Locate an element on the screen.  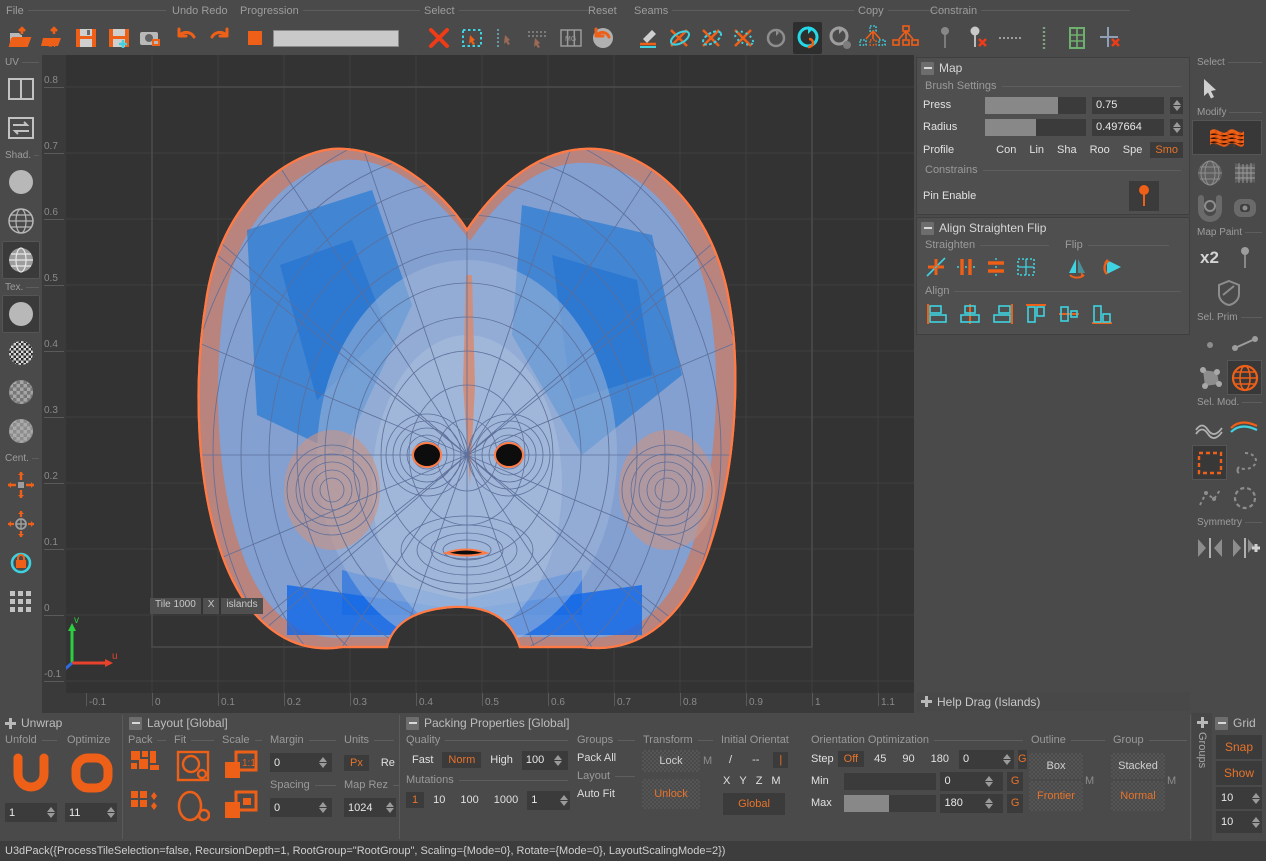
pointer-select-icon is located at coordinates (505, 38).